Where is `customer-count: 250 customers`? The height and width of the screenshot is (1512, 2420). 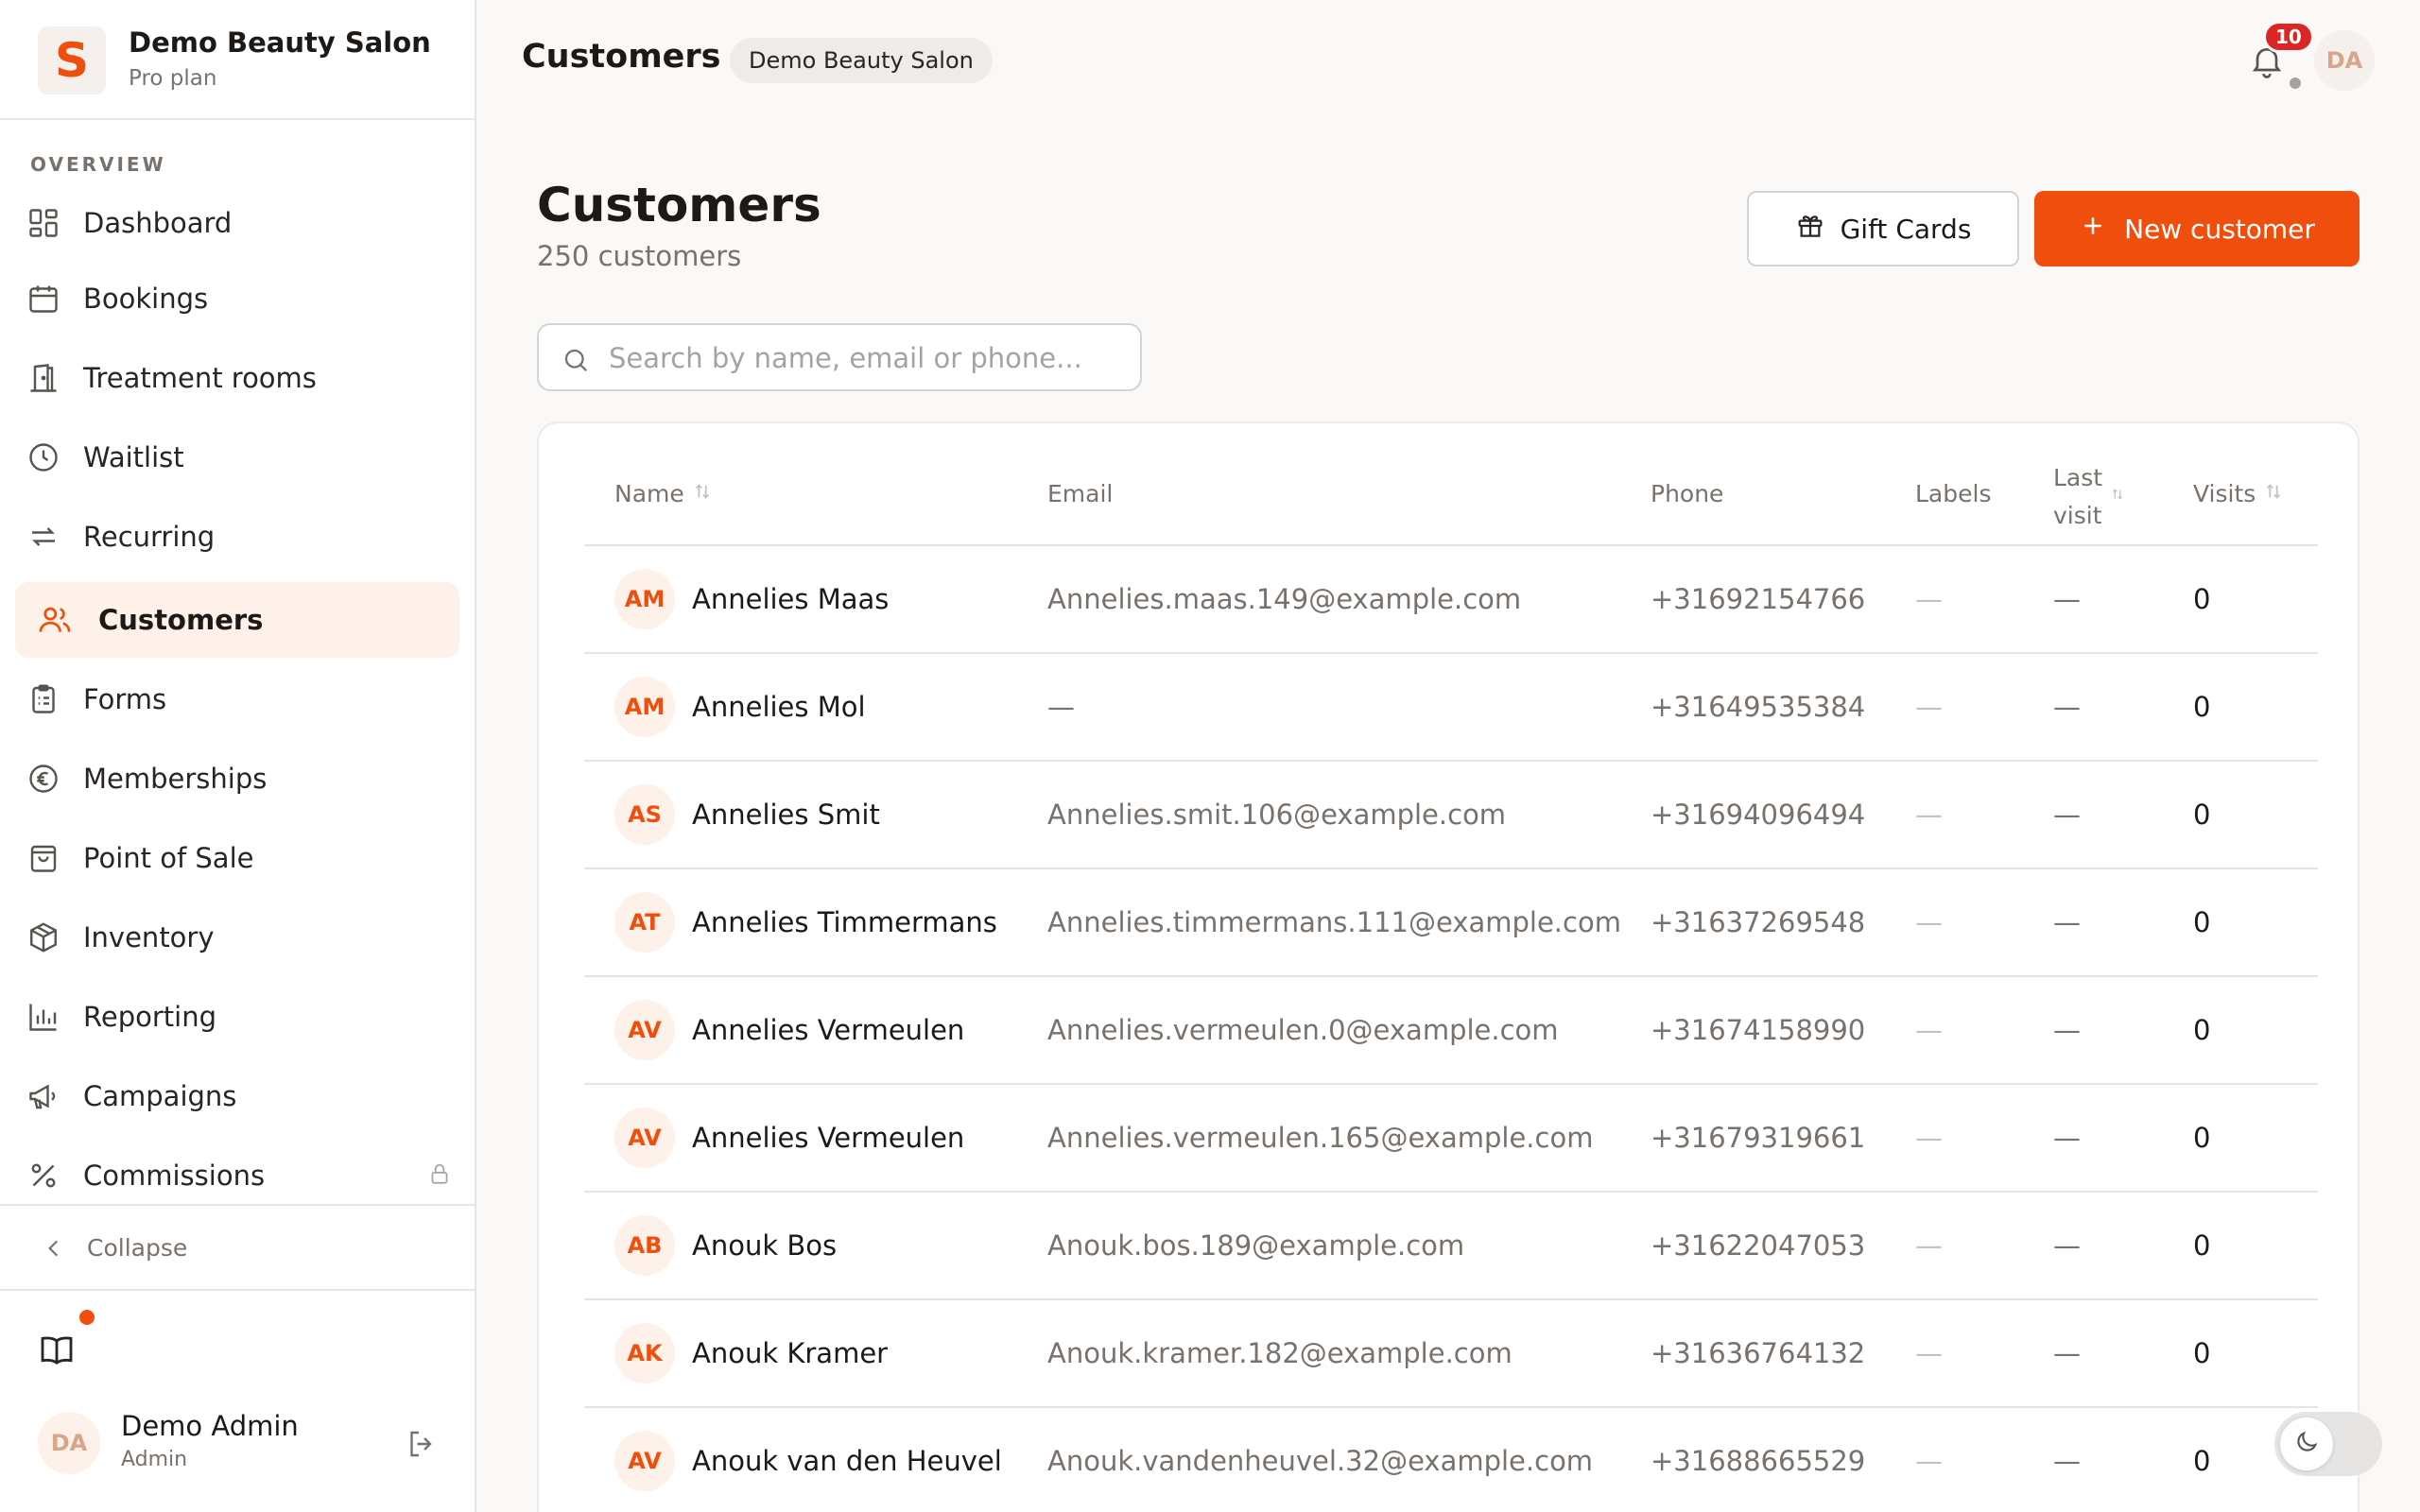 customer-count: 250 customers is located at coordinates (639, 256).